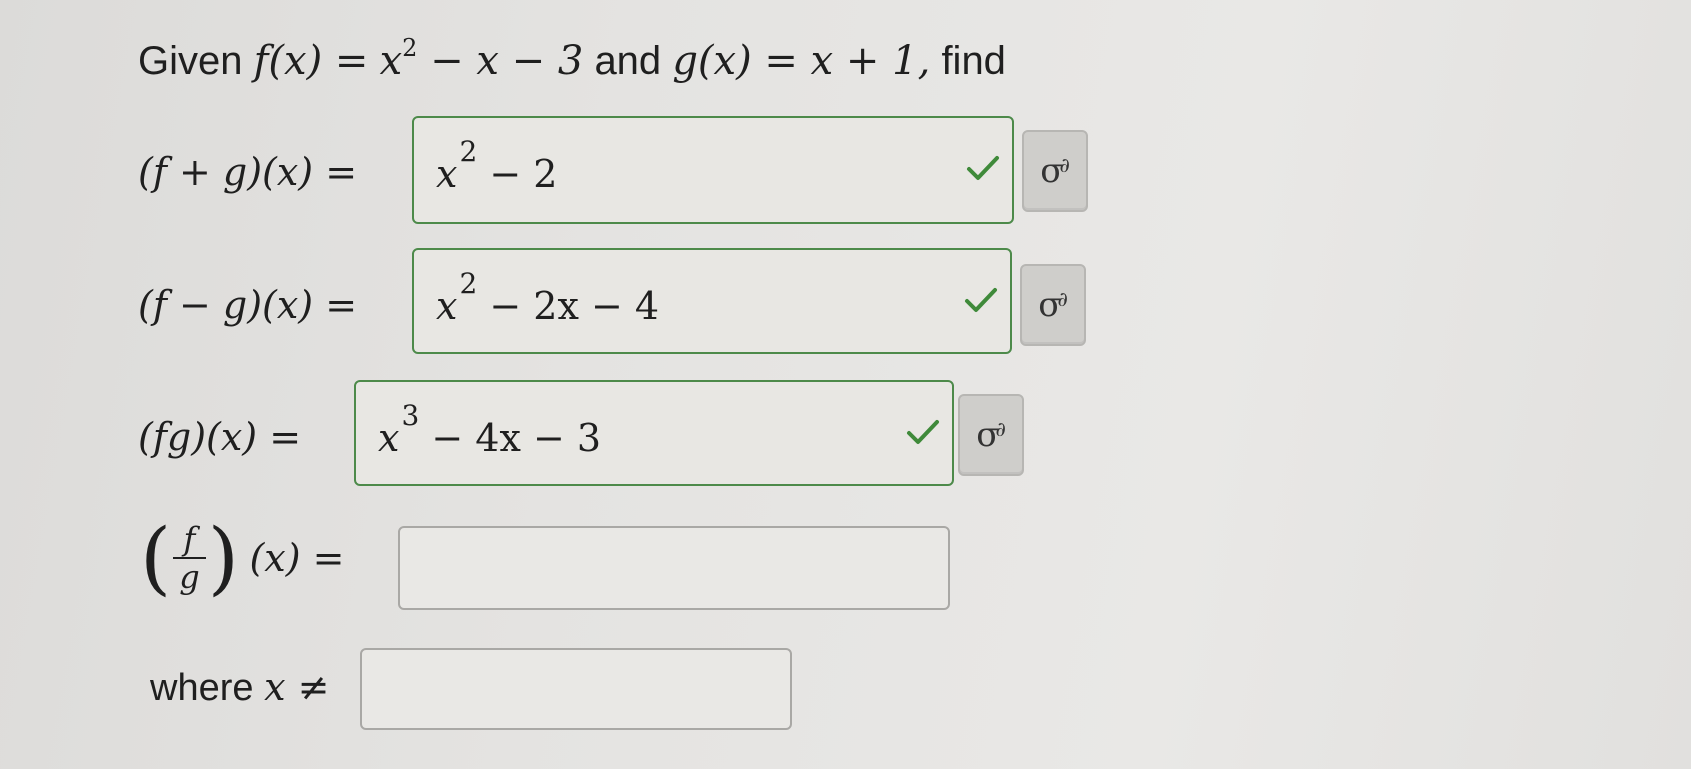 The width and height of the screenshot is (1691, 769). What do you see at coordinates (190, 61) in the screenshot?
I see `given-word: Given` at bounding box center [190, 61].